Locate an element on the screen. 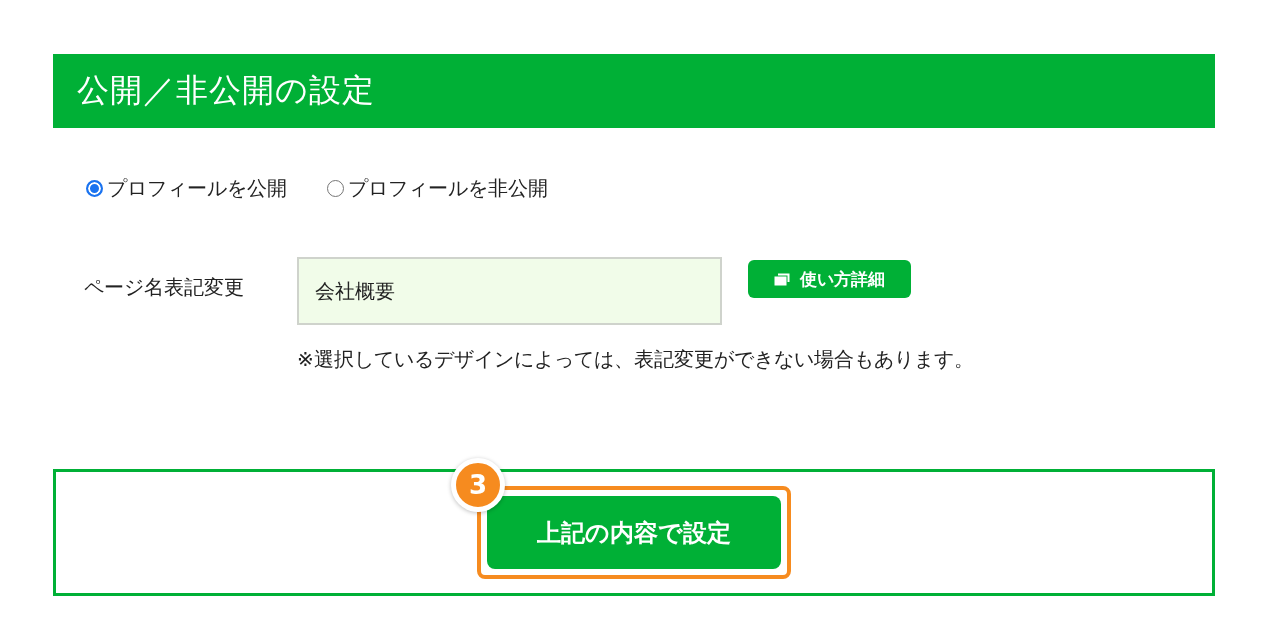 The width and height of the screenshot is (1264, 640). field-label: ページ名表記変更 is located at coordinates (164, 287).